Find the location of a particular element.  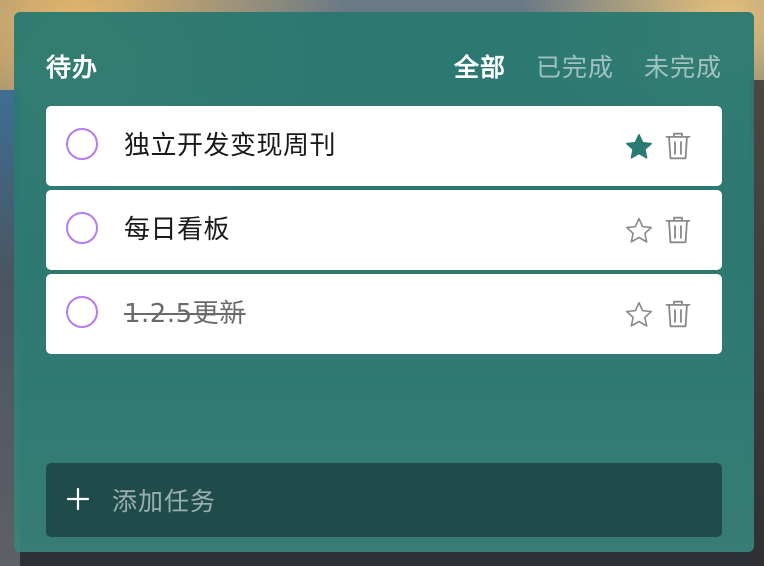

filter-tabs: 全部 已完成 未完成 is located at coordinates (588, 66).